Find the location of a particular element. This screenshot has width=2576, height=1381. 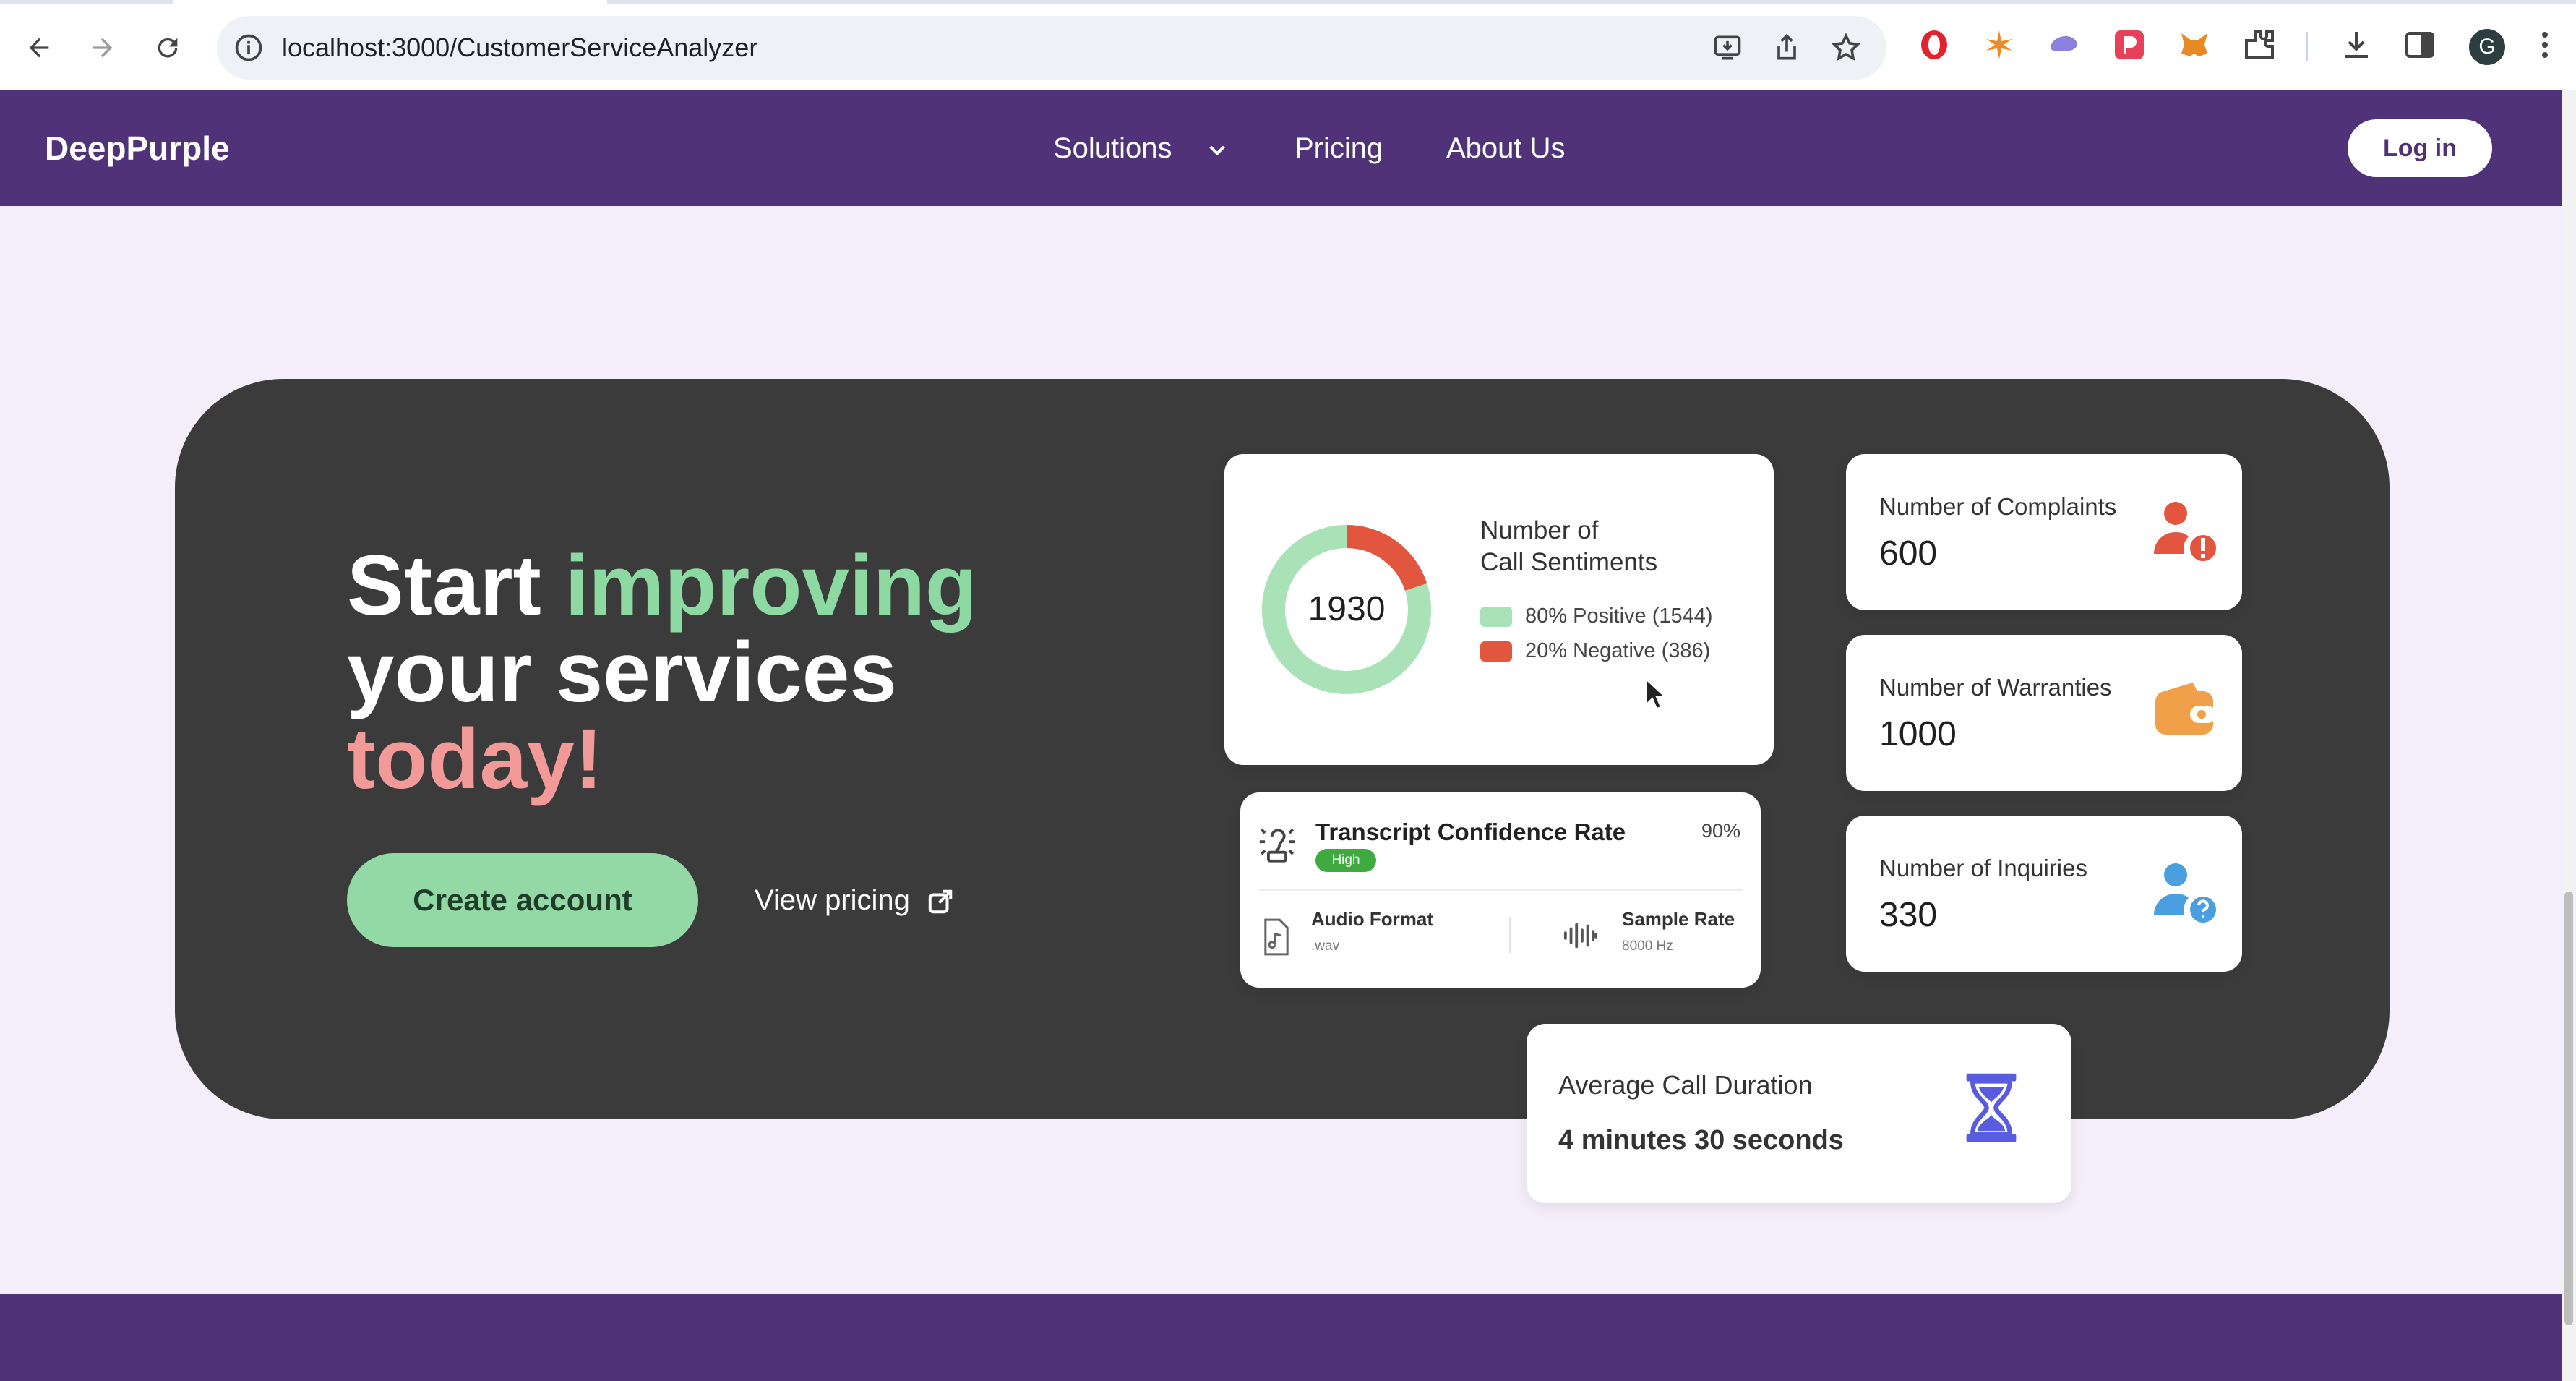

headline-word-improving: improving is located at coordinates (770, 585).